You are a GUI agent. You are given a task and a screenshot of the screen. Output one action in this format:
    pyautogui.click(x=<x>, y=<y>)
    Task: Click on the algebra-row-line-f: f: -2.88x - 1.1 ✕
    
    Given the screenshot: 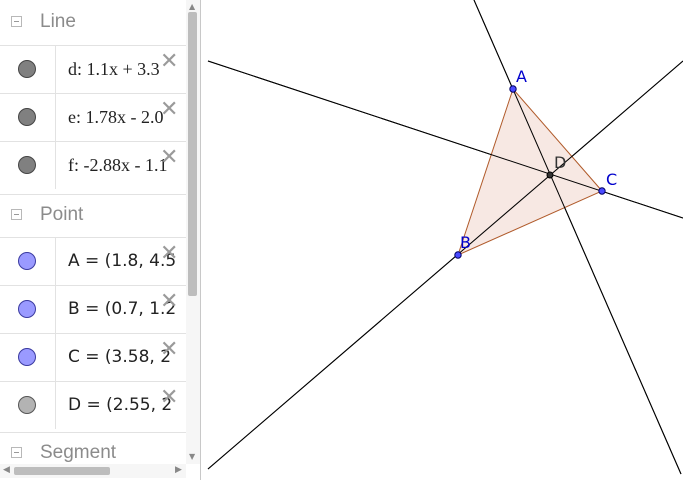 What is the action you would take?
    pyautogui.click(x=93, y=165)
    